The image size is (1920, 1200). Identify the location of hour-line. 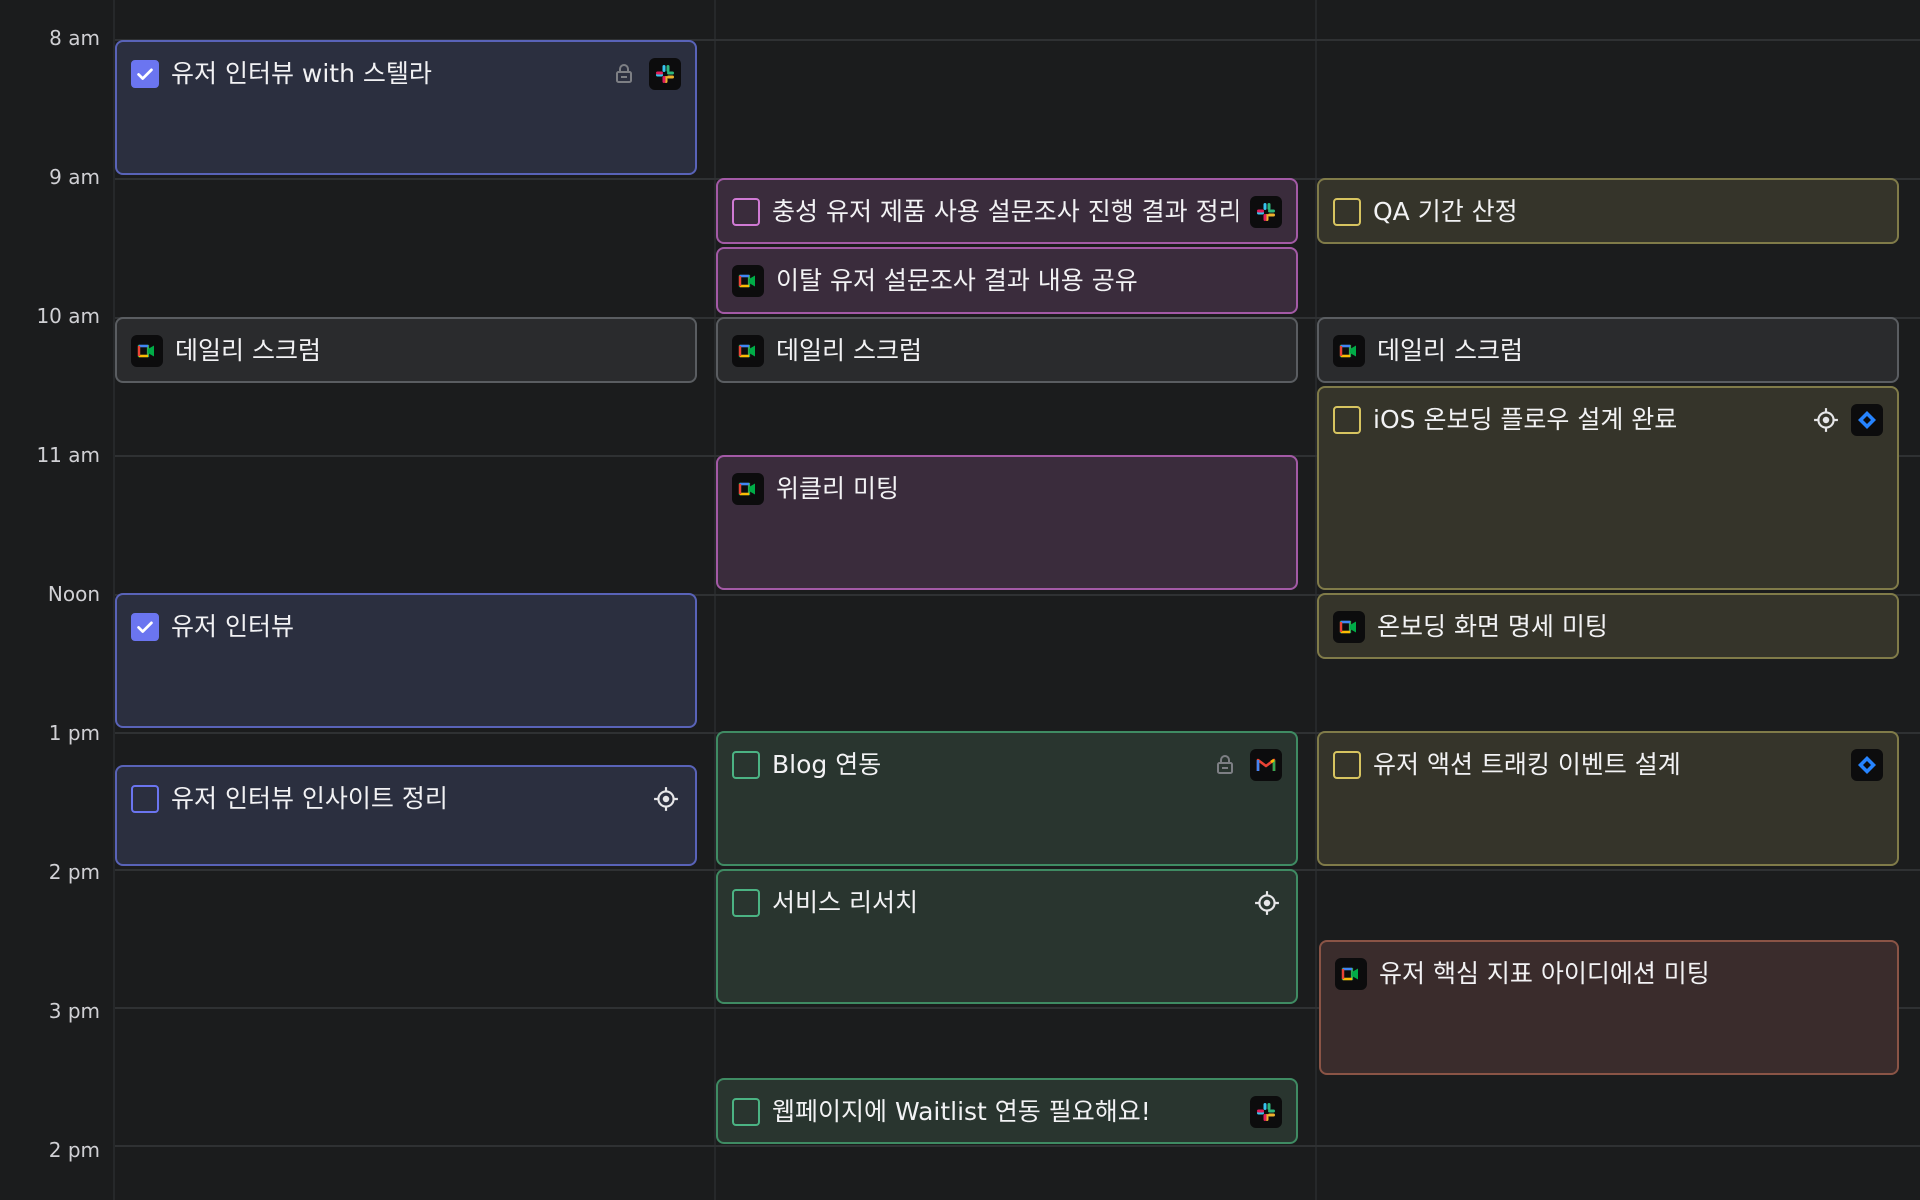
(1017, 1146).